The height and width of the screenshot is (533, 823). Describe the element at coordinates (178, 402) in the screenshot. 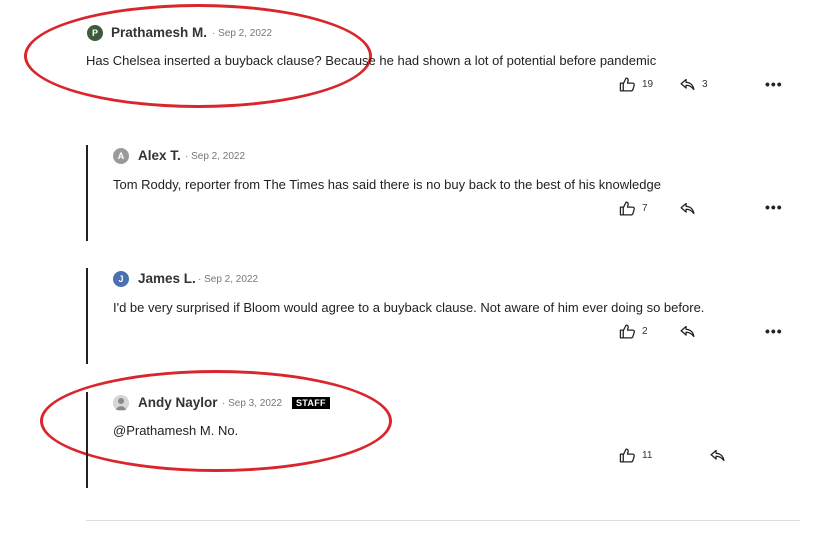

I see `comment-author: Andy Naylor` at that location.